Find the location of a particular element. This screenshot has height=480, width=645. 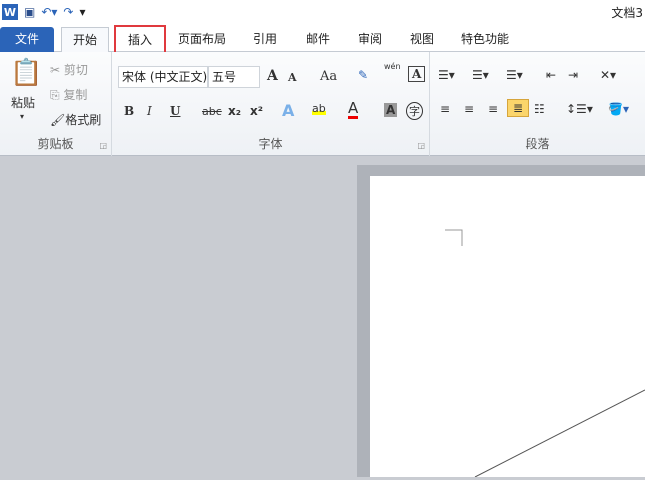

superscript-button: x² is located at coordinates (256, 111).